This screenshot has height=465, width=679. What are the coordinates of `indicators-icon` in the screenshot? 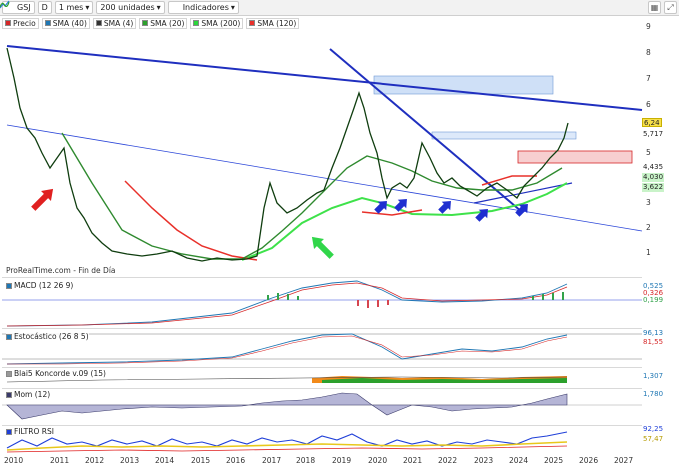 It's located at (90, 6).